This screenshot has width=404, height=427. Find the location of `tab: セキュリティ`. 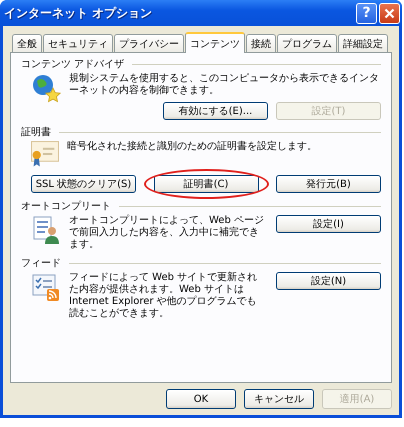

tab: セキュリティ is located at coordinates (78, 43).